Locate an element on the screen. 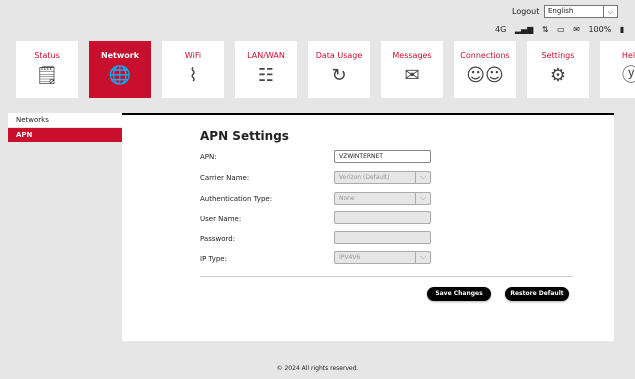 Image resolution: width=635 pixels, height=379 pixels. carrier-name-value: Verizon (Default) is located at coordinates (364, 177).